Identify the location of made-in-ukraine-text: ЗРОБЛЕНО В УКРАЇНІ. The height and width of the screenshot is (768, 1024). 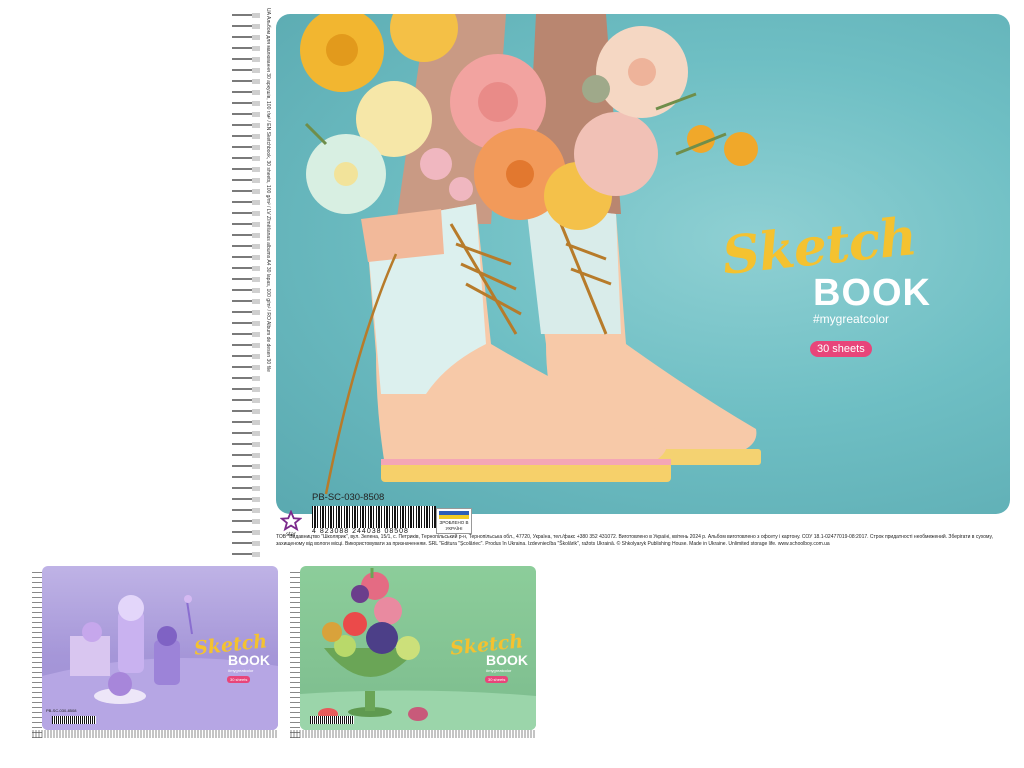
(454, 525).